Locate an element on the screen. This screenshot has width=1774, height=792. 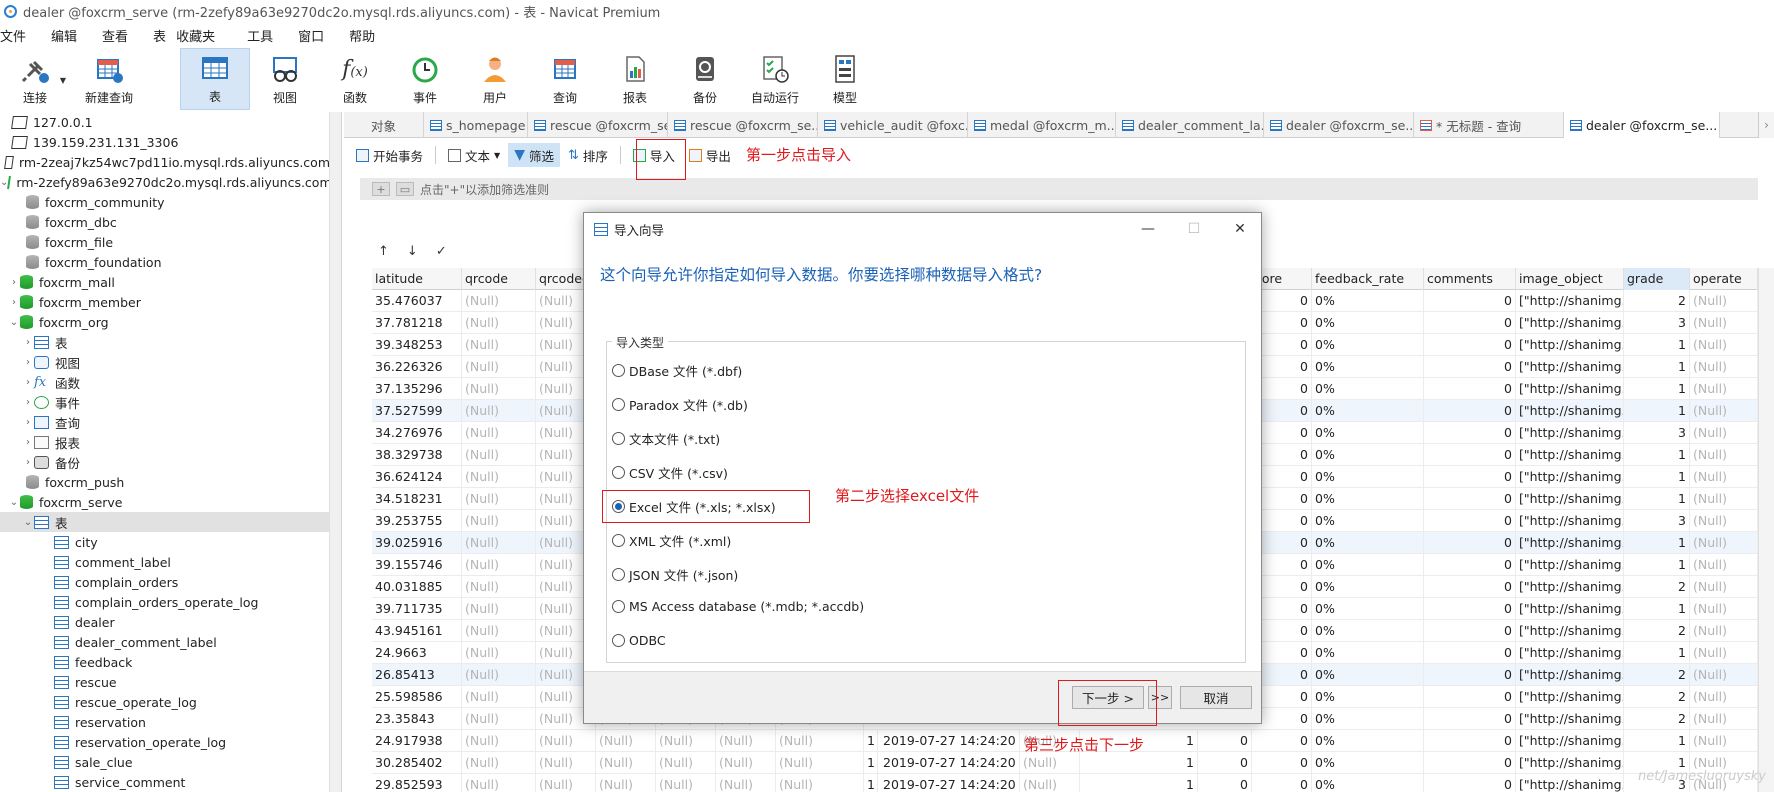
chevron-down-icon: ⌄ is located at coordinates (14, 322).